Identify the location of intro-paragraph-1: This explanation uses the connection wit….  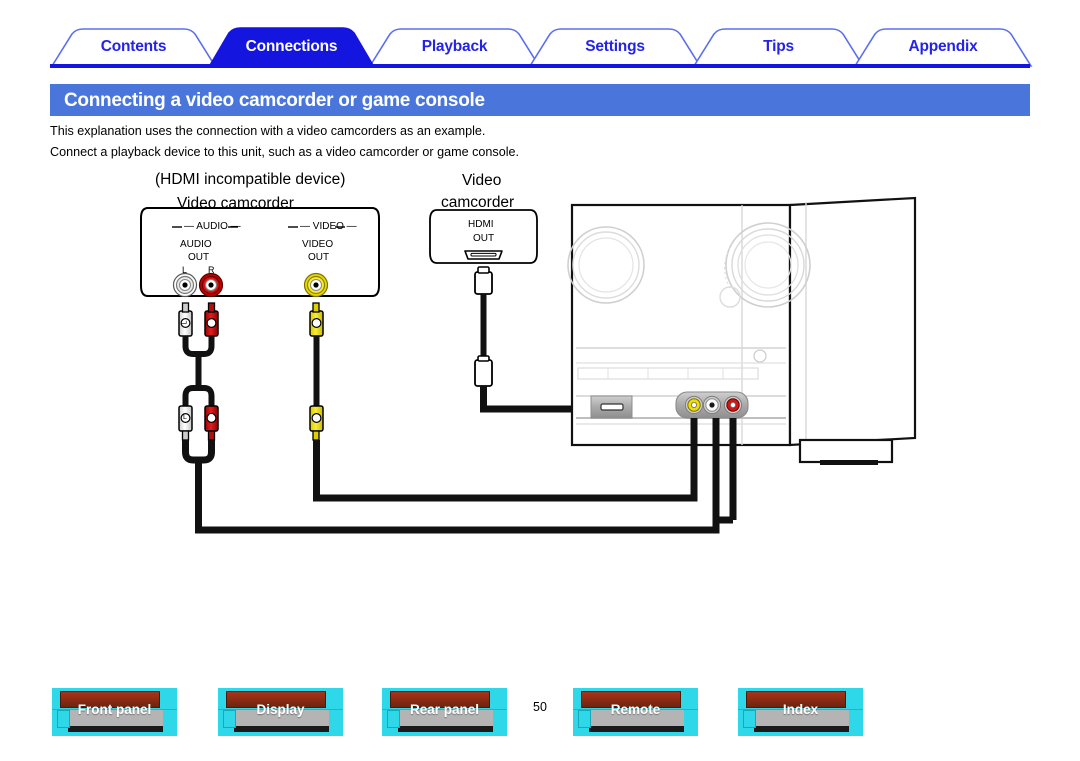
(268, 131).